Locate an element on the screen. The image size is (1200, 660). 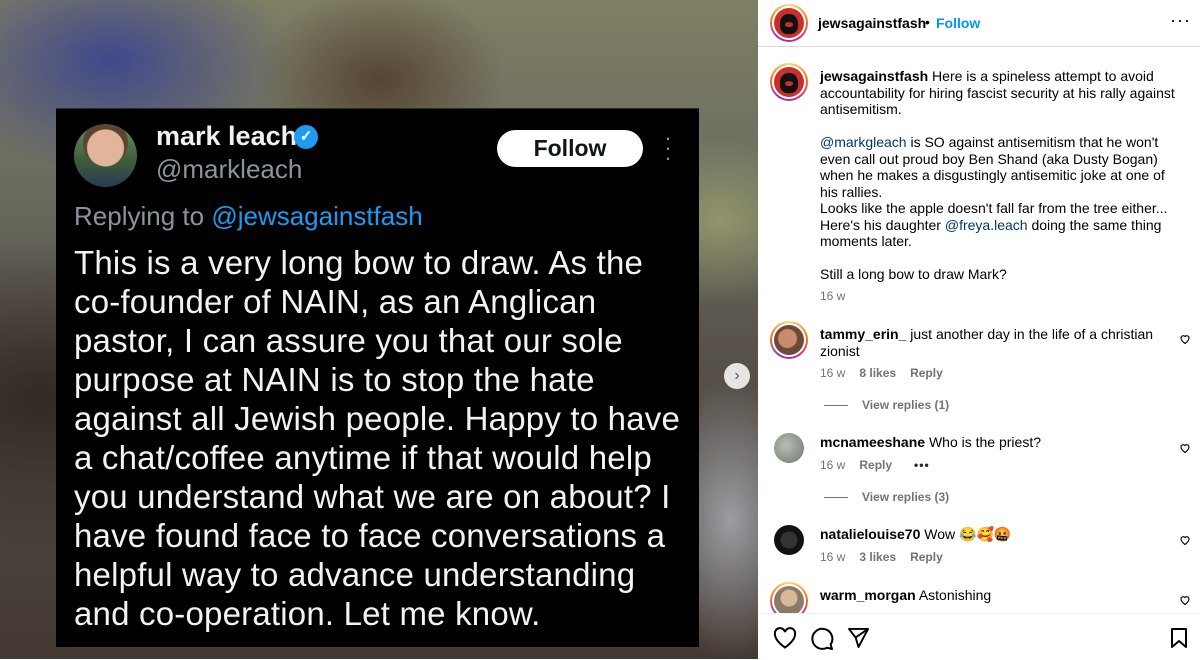
comment-likes: 3 likes is located at coordinates (877, 557).